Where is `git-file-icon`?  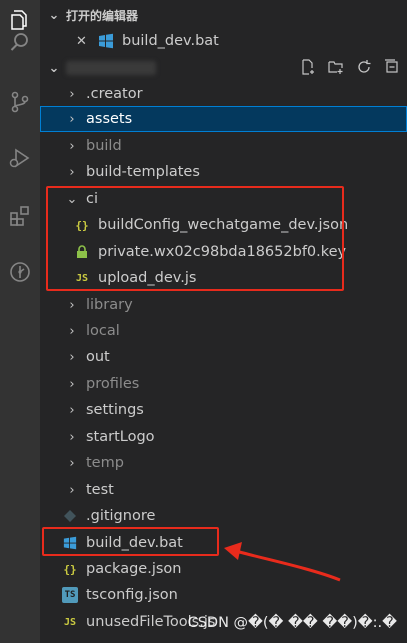 git-file-icon is located at coordinates (70, 516).